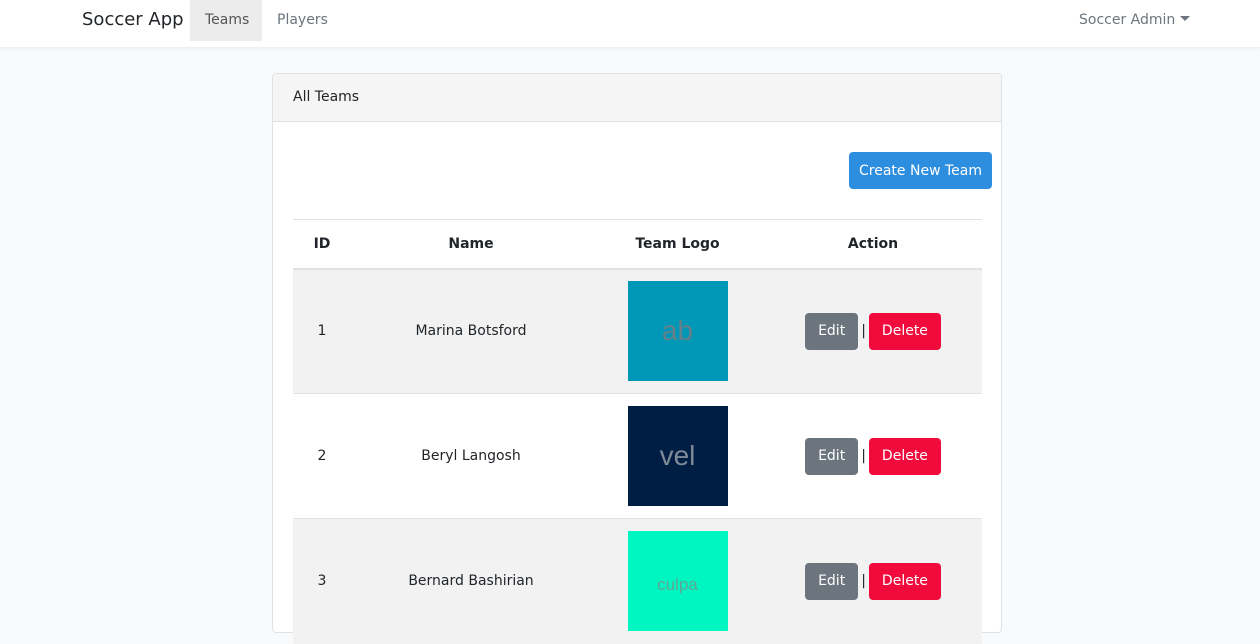 This screenshot has width=1260, height=644. I want to click on team-logo-image: culpa, so click(677, 581).